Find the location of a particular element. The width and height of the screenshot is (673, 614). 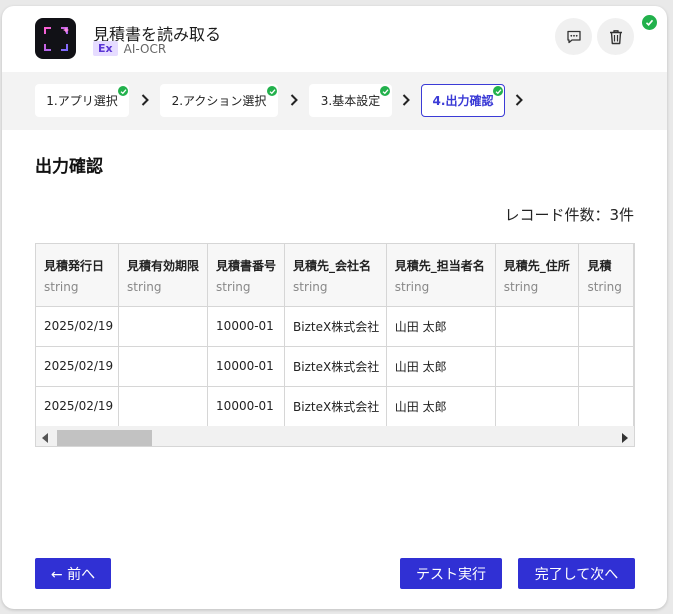

scroll-thumb is located at coordinates (104, 438).